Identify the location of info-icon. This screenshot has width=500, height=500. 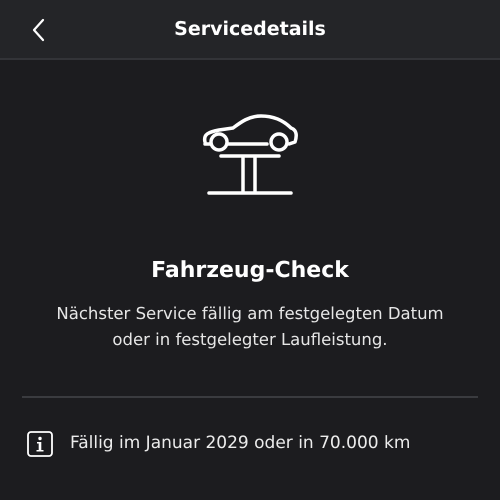
(40, 444).